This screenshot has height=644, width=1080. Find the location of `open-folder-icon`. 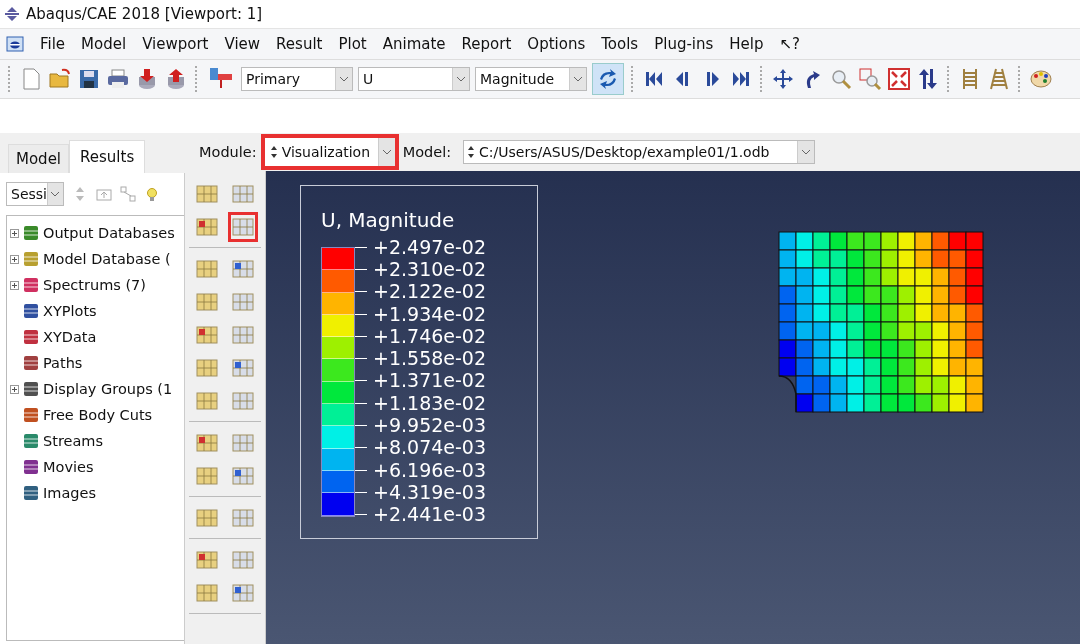

open-folder-icon is located at coordinates (60, 79).